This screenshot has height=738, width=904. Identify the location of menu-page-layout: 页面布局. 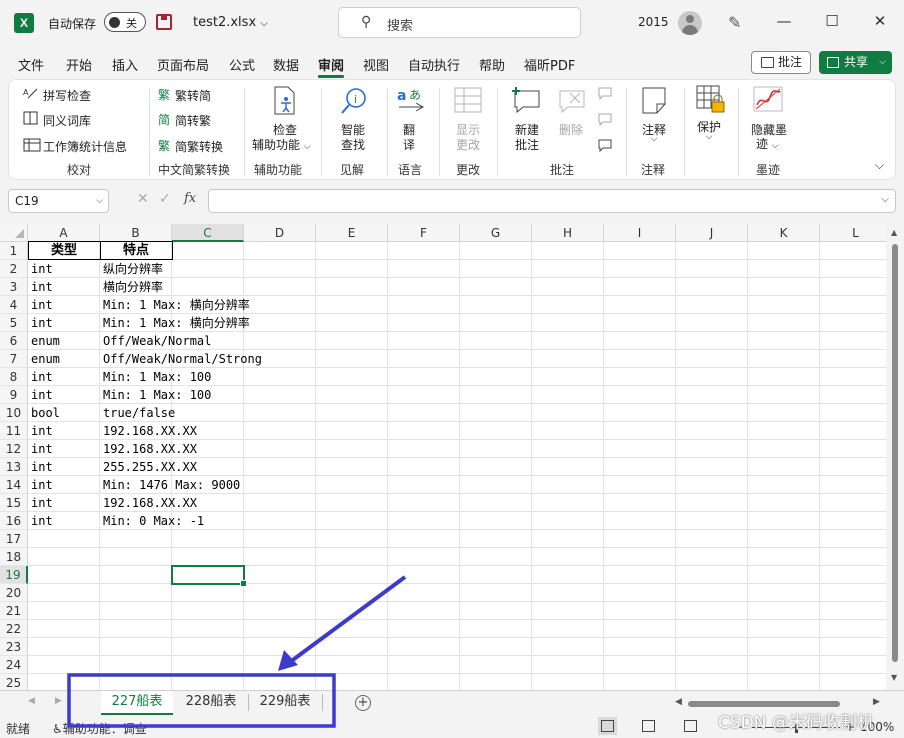
(183, 64).